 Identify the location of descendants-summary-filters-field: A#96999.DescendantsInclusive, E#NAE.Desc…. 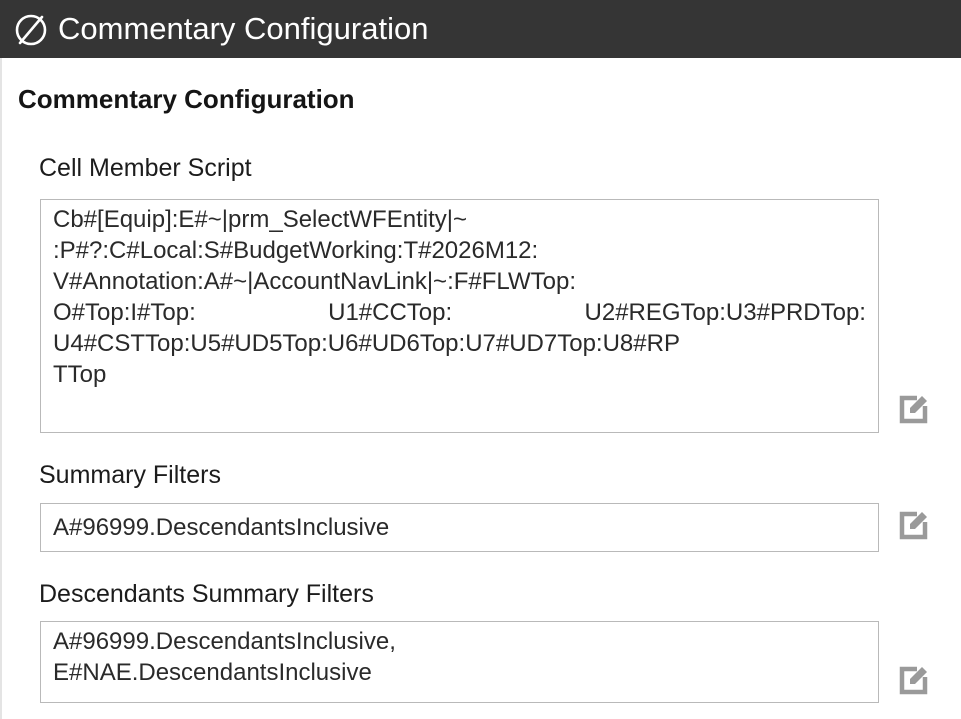
(459, 662).